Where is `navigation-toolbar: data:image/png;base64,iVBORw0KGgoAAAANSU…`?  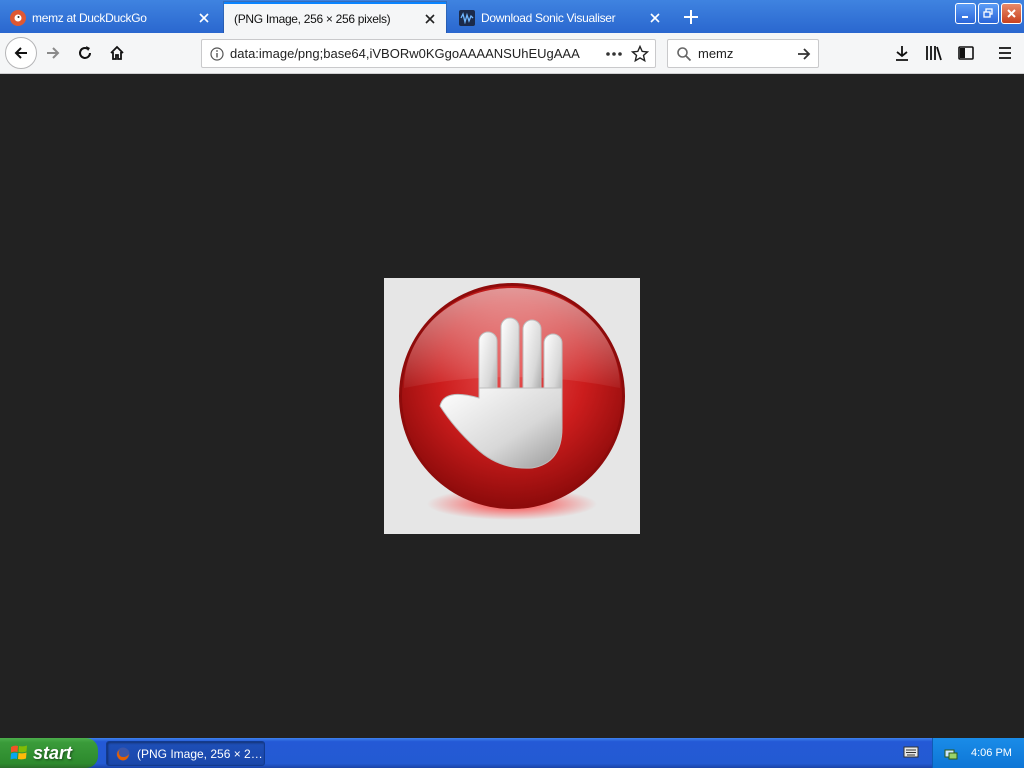
navigation-toolbar: data:image/png;base64,iVBORw0KGgoAAAANSU… is located at coordinates (512, 53).